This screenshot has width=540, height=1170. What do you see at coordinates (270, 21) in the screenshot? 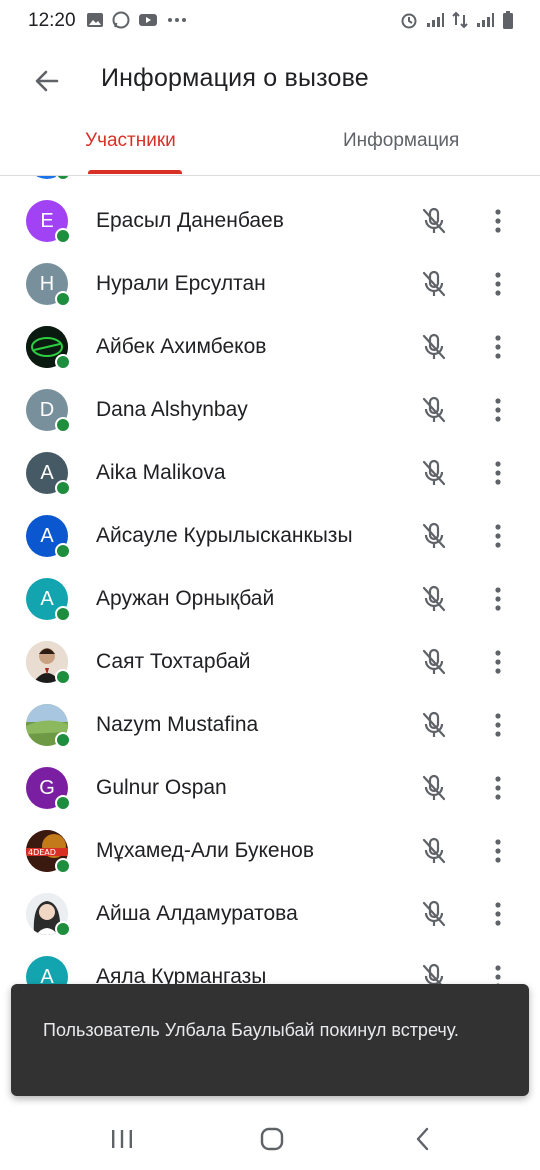
I see `status-bar: 12:20` at bounding box center [270, 21].